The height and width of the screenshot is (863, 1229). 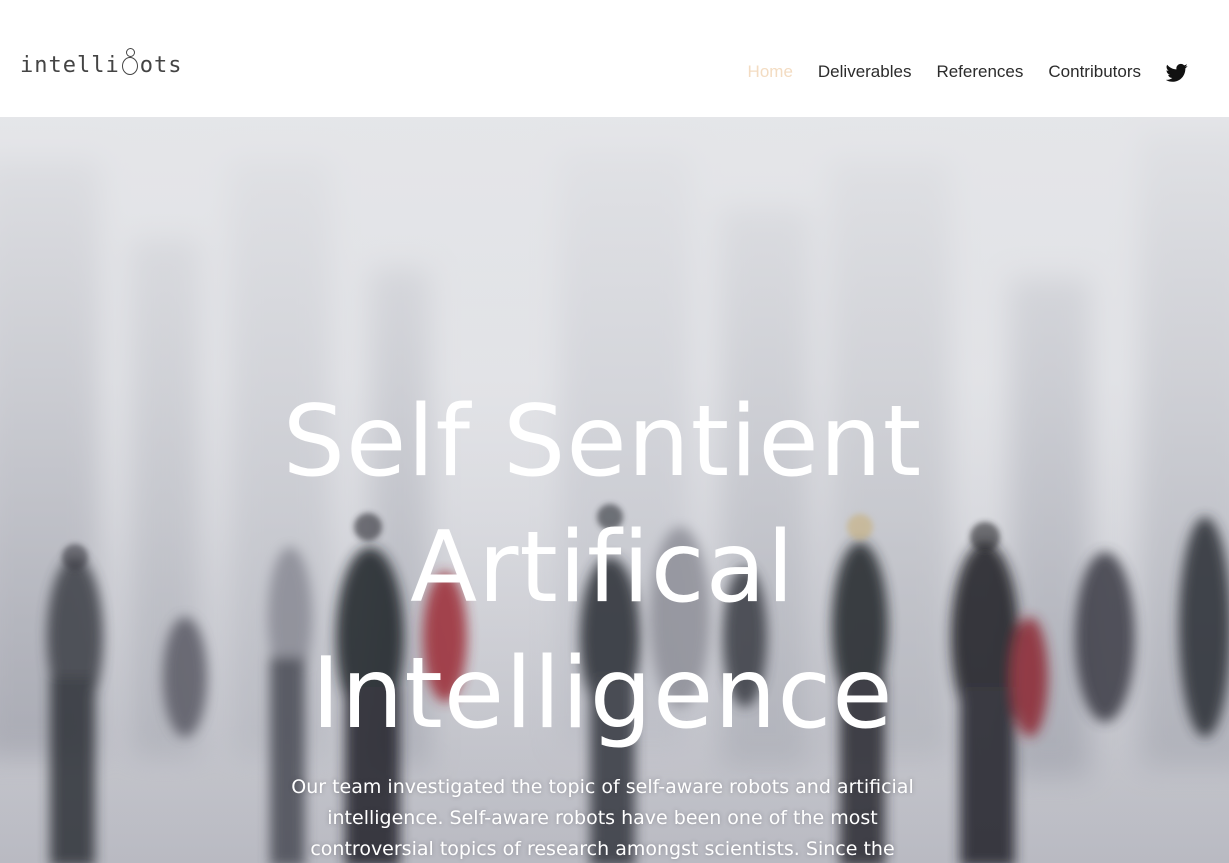 I want to click on nav-item-deliverables: Deliverables, so click(x=865, y=72).